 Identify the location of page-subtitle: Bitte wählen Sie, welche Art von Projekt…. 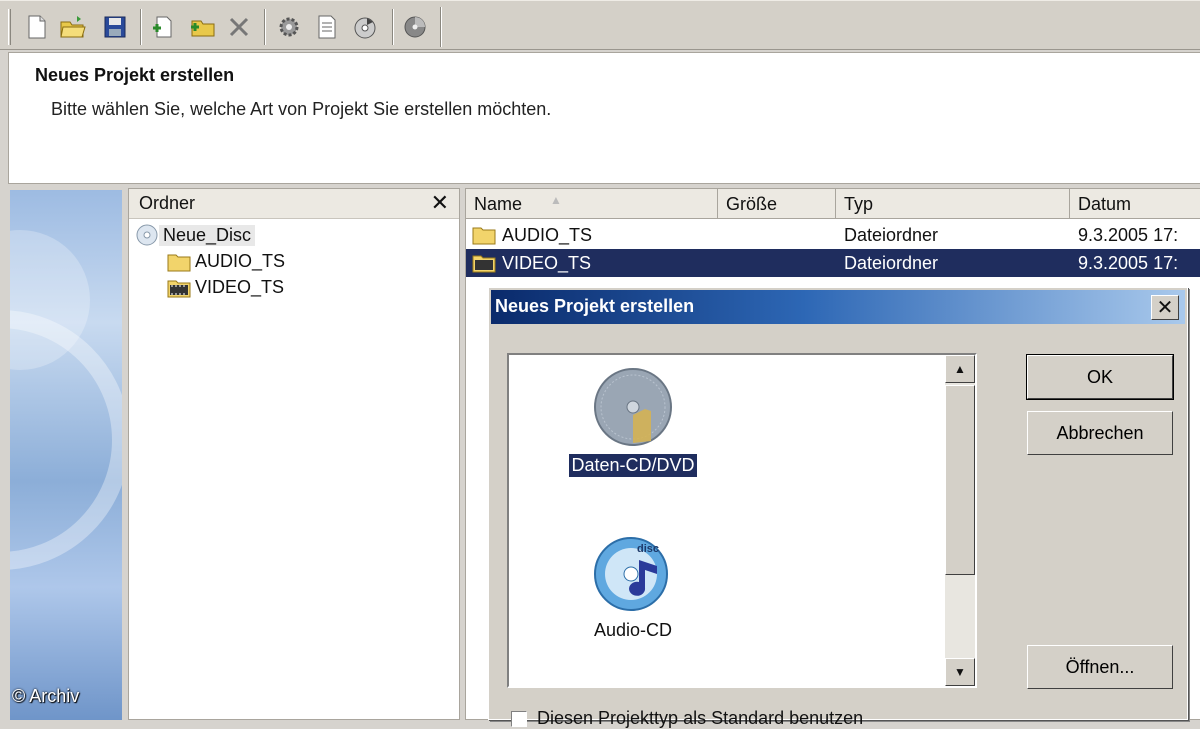
(301, 109).